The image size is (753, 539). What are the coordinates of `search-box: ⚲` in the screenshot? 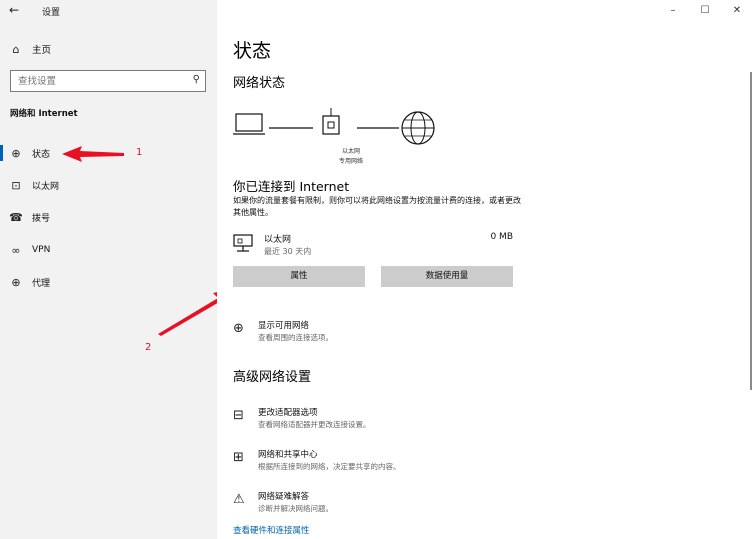 It's located at (108, 81).